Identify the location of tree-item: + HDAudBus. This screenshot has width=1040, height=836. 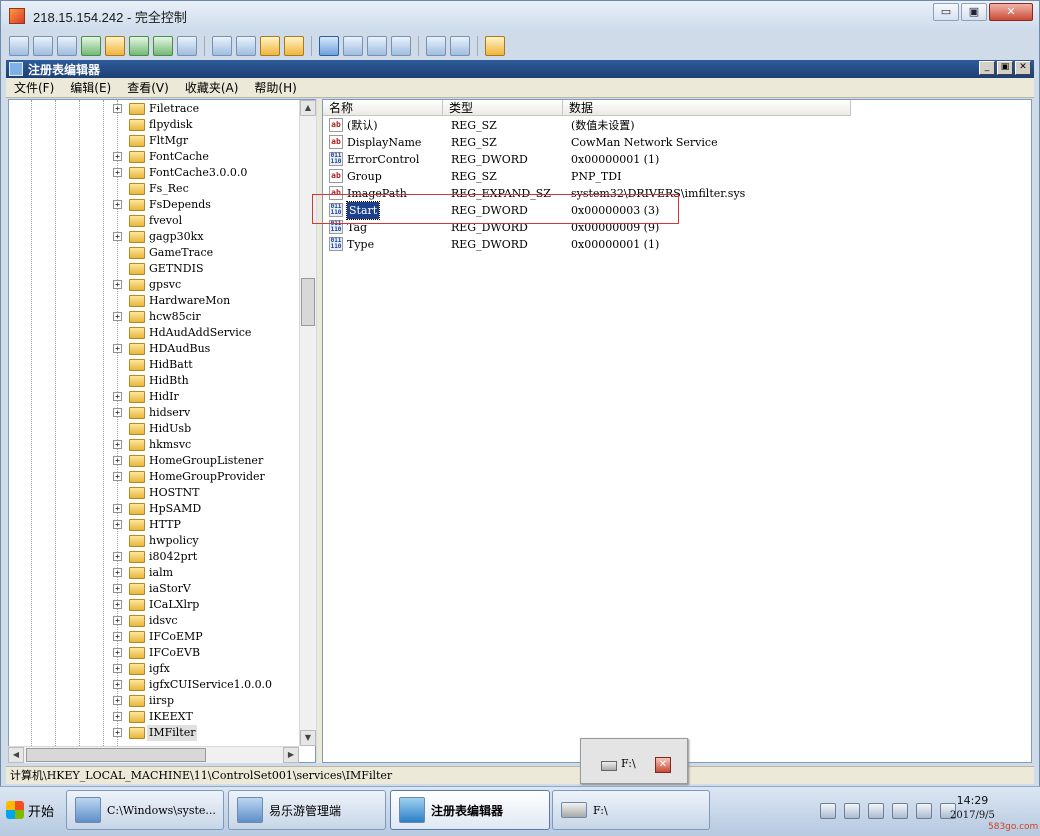
(154, 349).